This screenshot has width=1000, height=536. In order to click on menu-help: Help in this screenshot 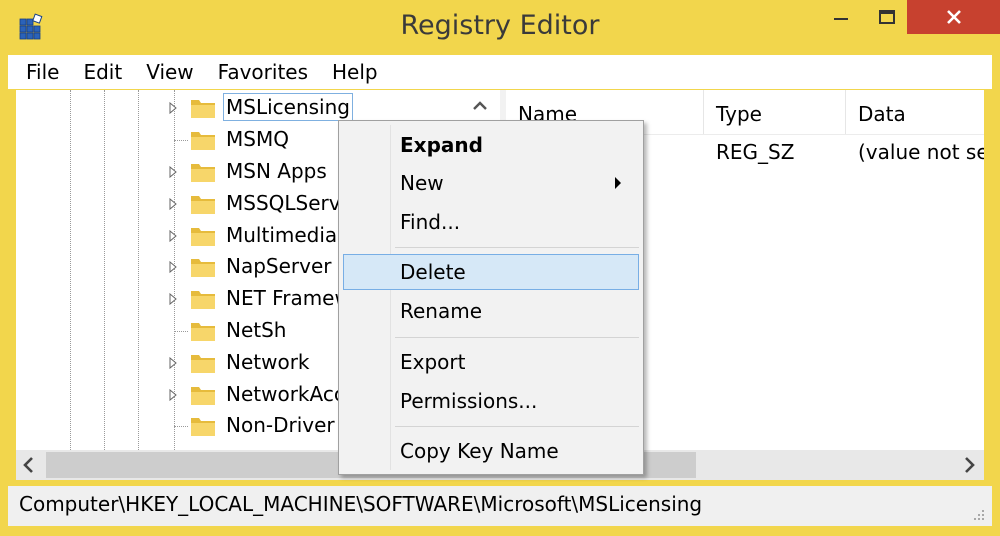, I will do `click(355, 72)`.